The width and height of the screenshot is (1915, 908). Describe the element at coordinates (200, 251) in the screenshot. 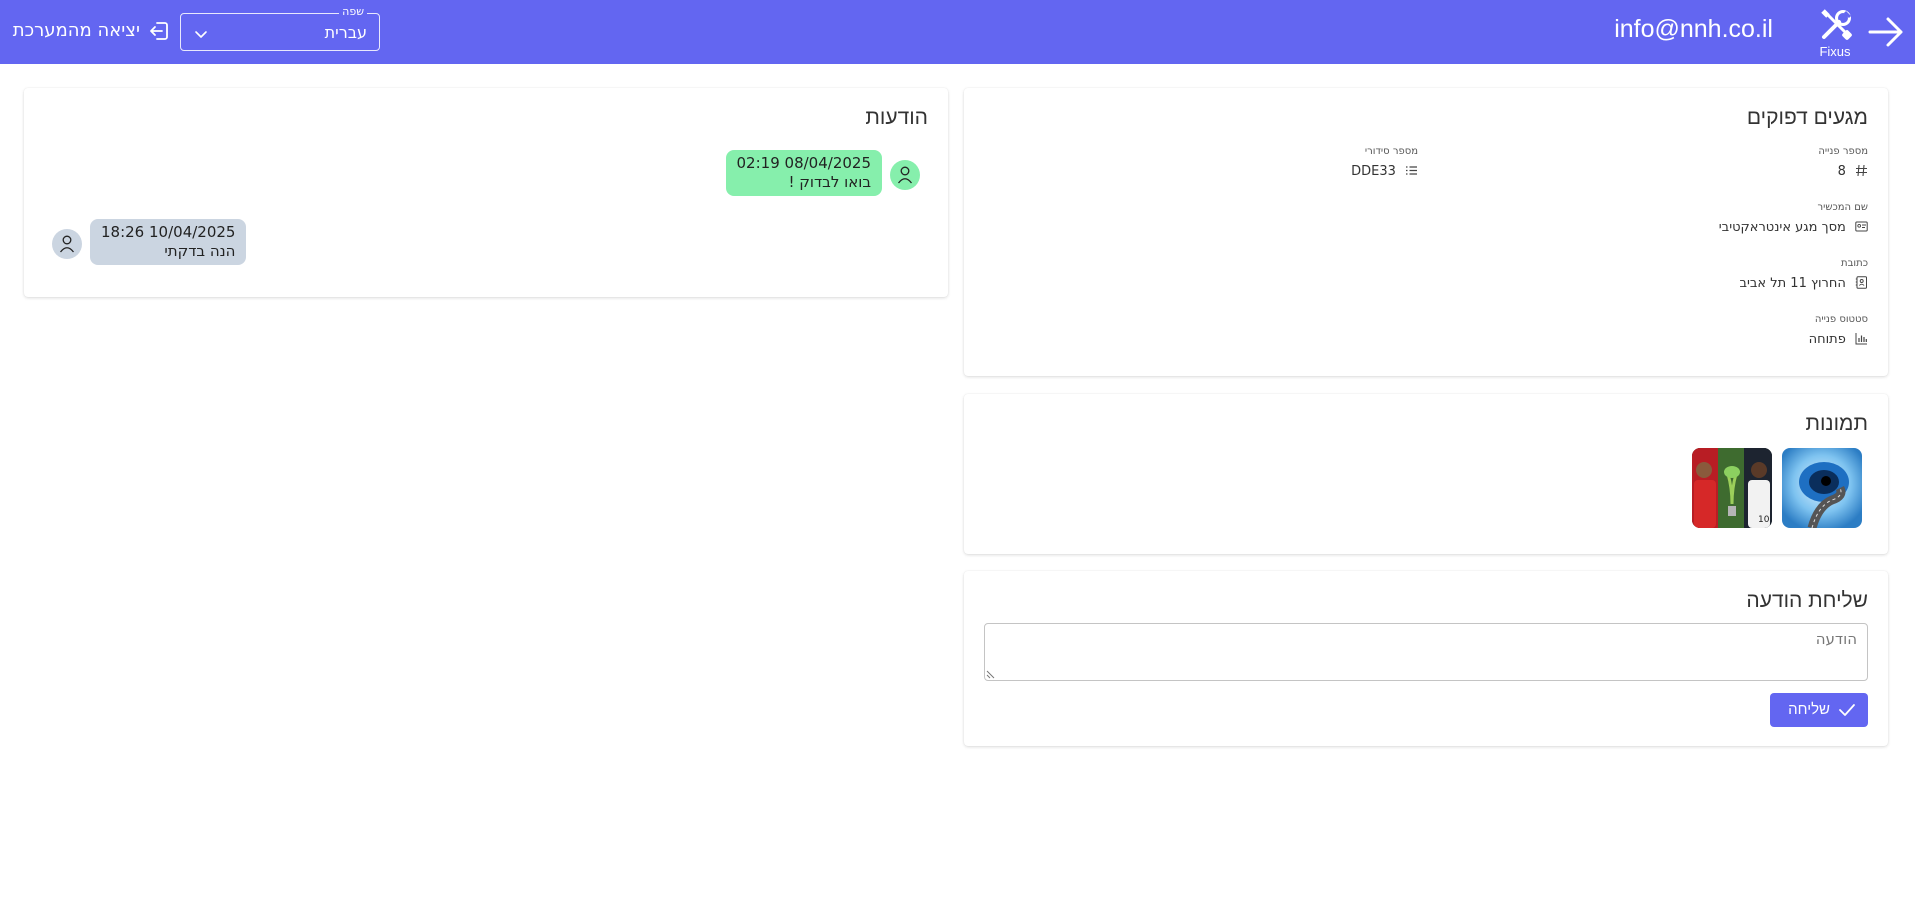

I see `message-text: הנה בדקתי` at that location.